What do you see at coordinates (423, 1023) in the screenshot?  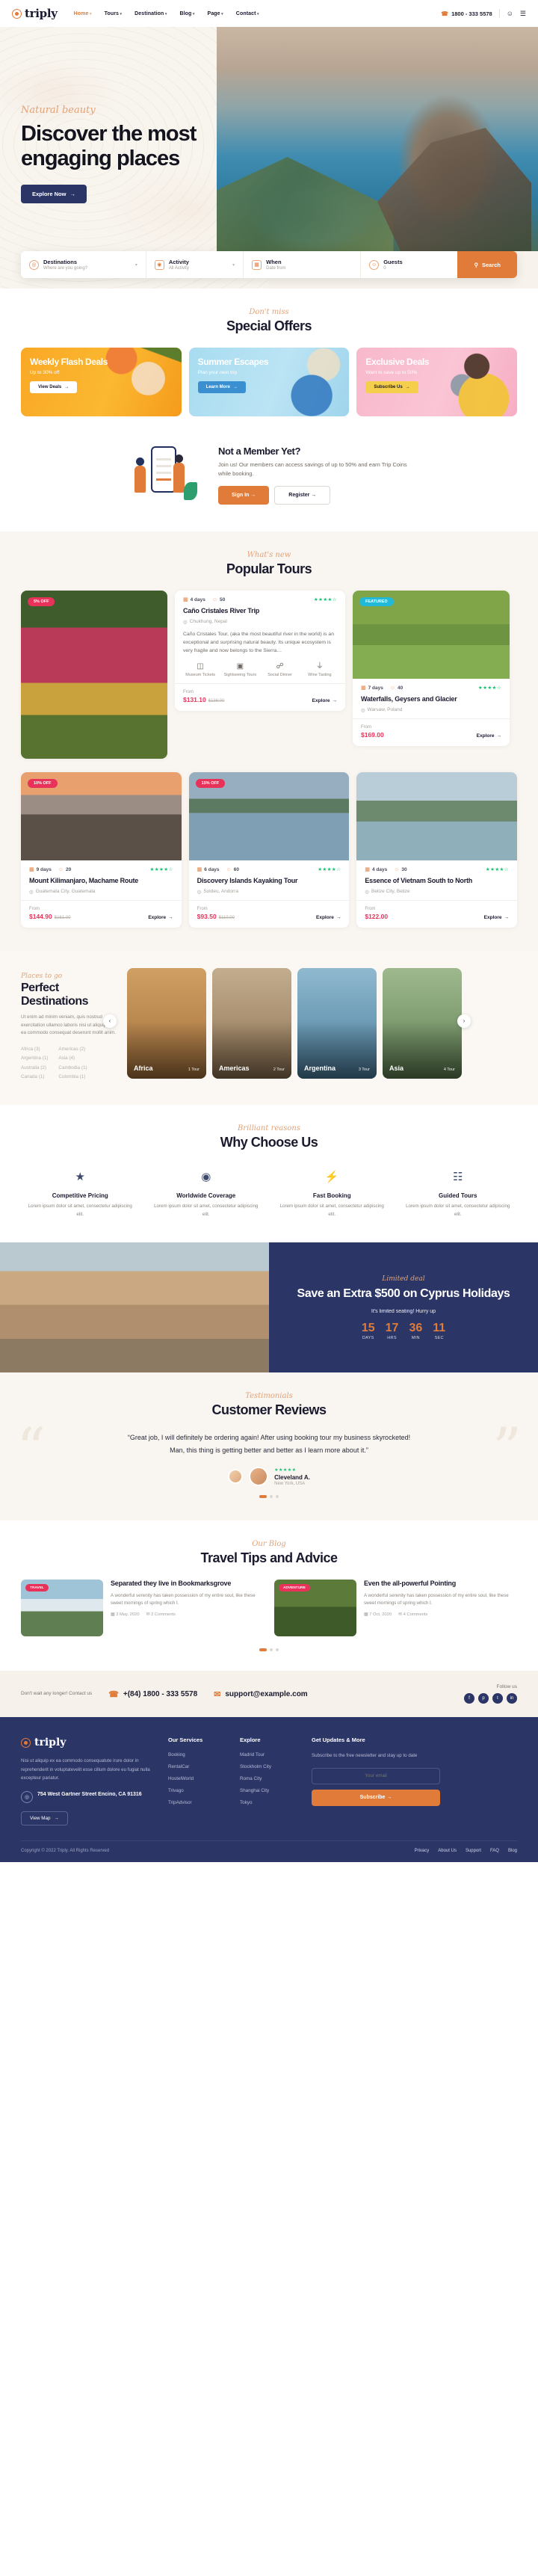 I see `destination-card-asia: Asia 4 Tour` at bounding box center [423, 1023].